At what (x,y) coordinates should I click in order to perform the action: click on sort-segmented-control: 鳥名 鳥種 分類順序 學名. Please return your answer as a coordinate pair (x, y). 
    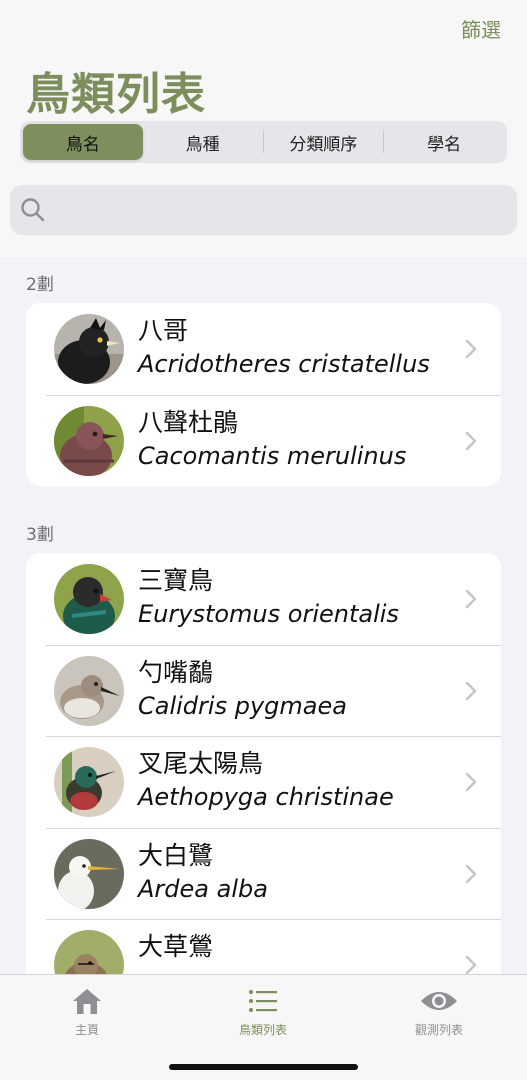
    Looking at the image, I should click on (263, 142).